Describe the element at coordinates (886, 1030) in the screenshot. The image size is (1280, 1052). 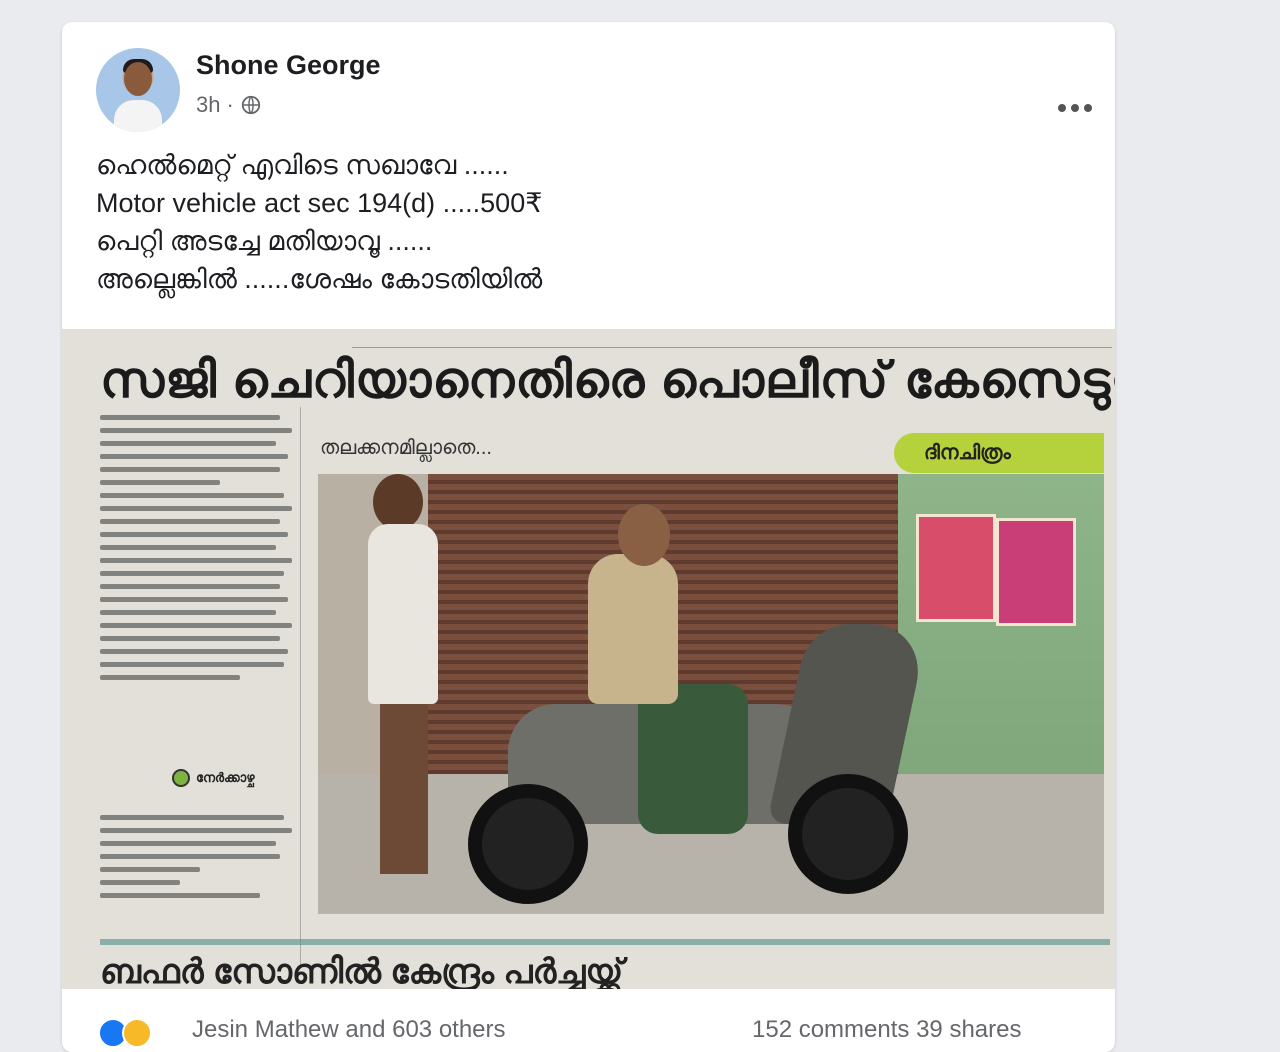
I see `comment-share-stats: 152 comments 39 shares` at that location.